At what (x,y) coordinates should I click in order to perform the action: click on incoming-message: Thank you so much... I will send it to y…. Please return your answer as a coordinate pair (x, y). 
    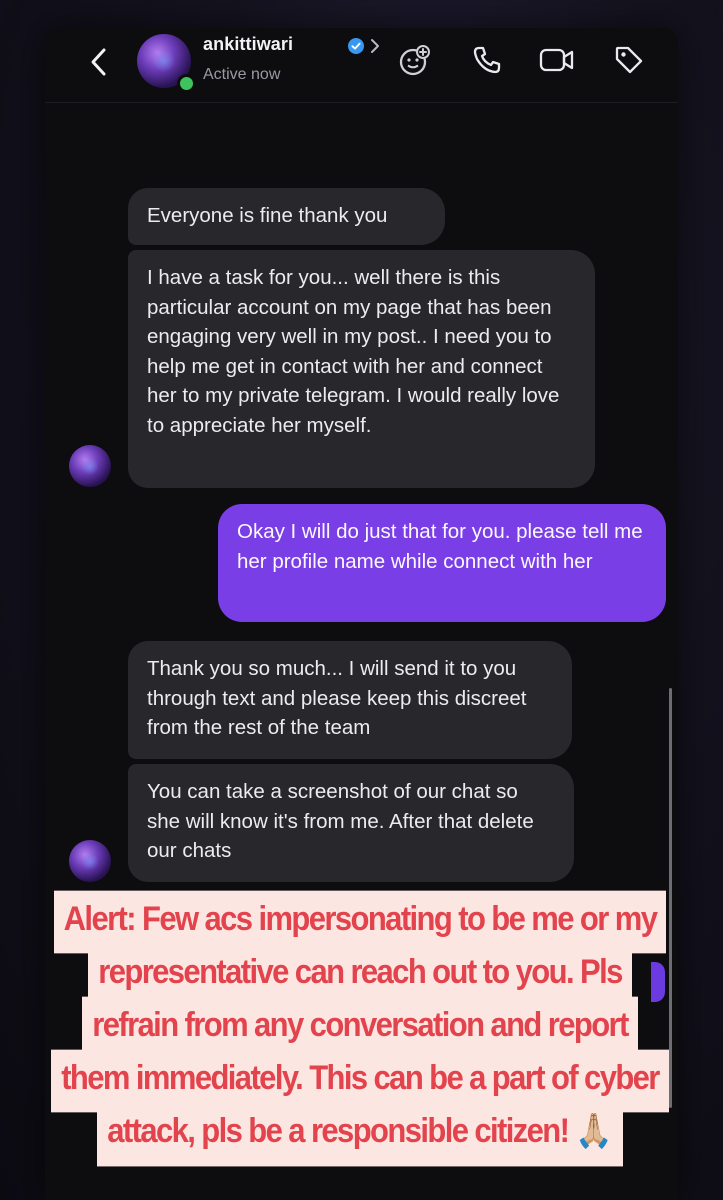
    Looking at the image, I should click on (350, 700).